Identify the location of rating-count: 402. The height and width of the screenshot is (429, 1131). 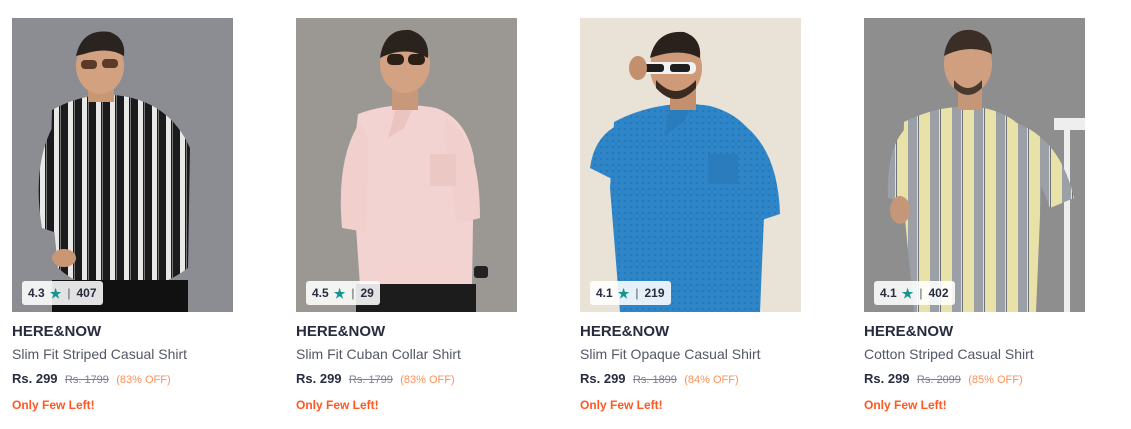
(938, 293).